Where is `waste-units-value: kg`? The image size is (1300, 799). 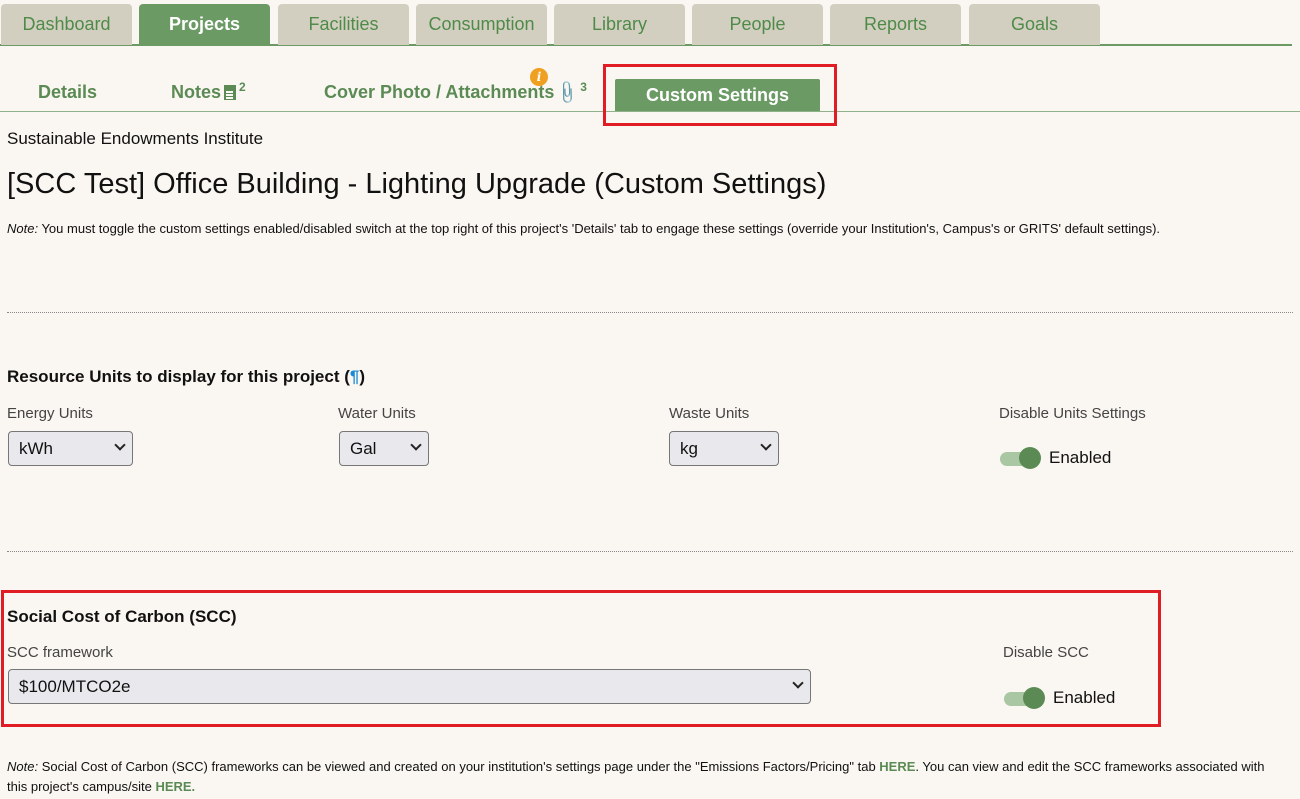 waste-units-value: kg is located at coordinates (689, 448).